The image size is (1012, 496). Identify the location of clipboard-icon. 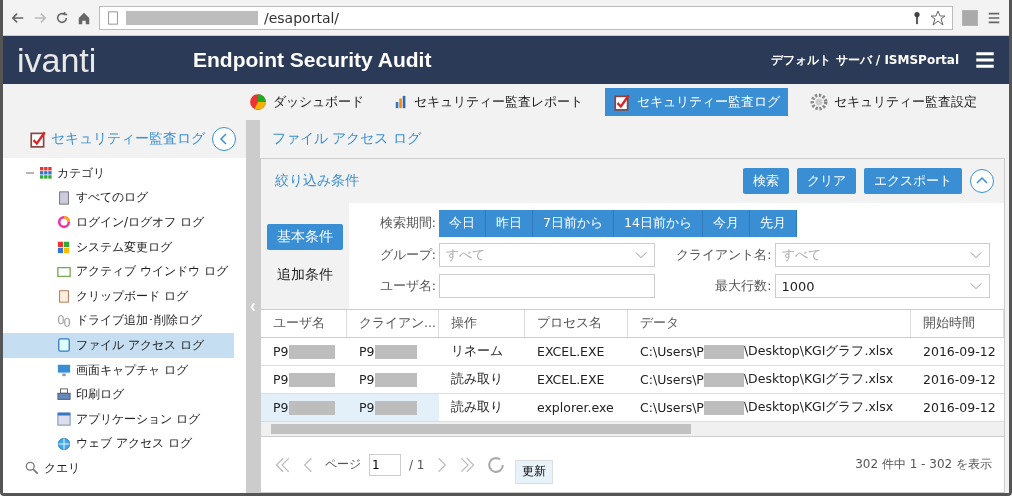
(64, 296).